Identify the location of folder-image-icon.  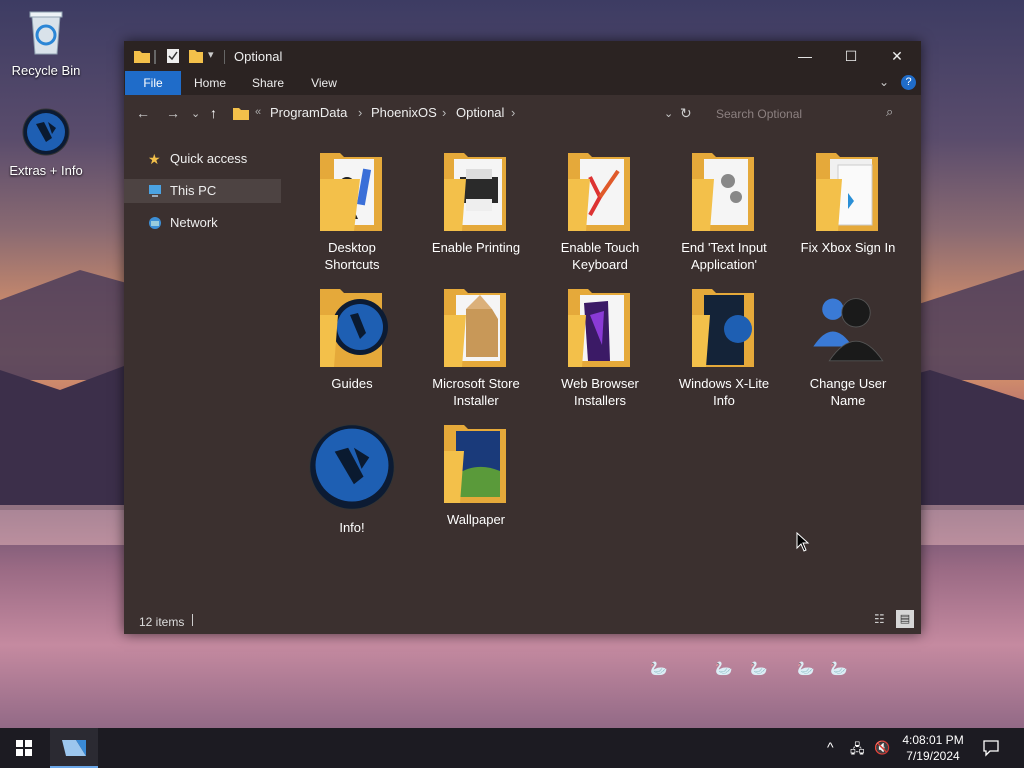
(475, 464).